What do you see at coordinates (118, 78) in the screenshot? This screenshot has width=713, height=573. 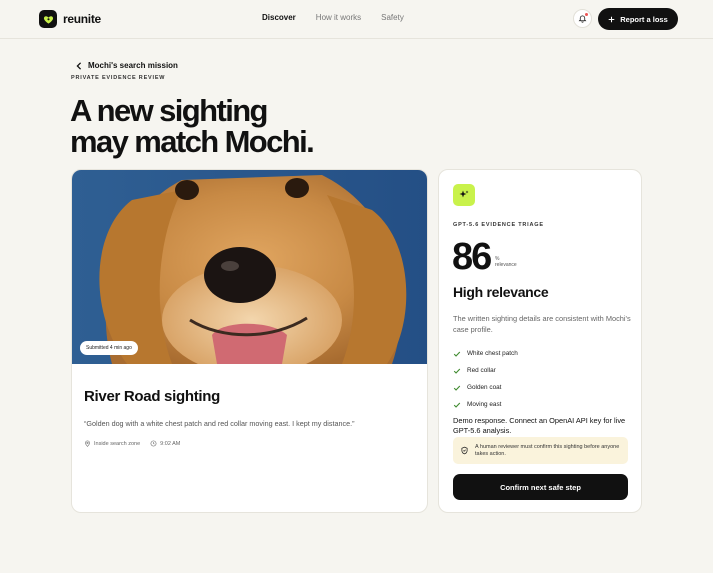 I see `page-eyebrow: PRIVATE EVIDENCE REVIEW` at bounding box center [118, 78].